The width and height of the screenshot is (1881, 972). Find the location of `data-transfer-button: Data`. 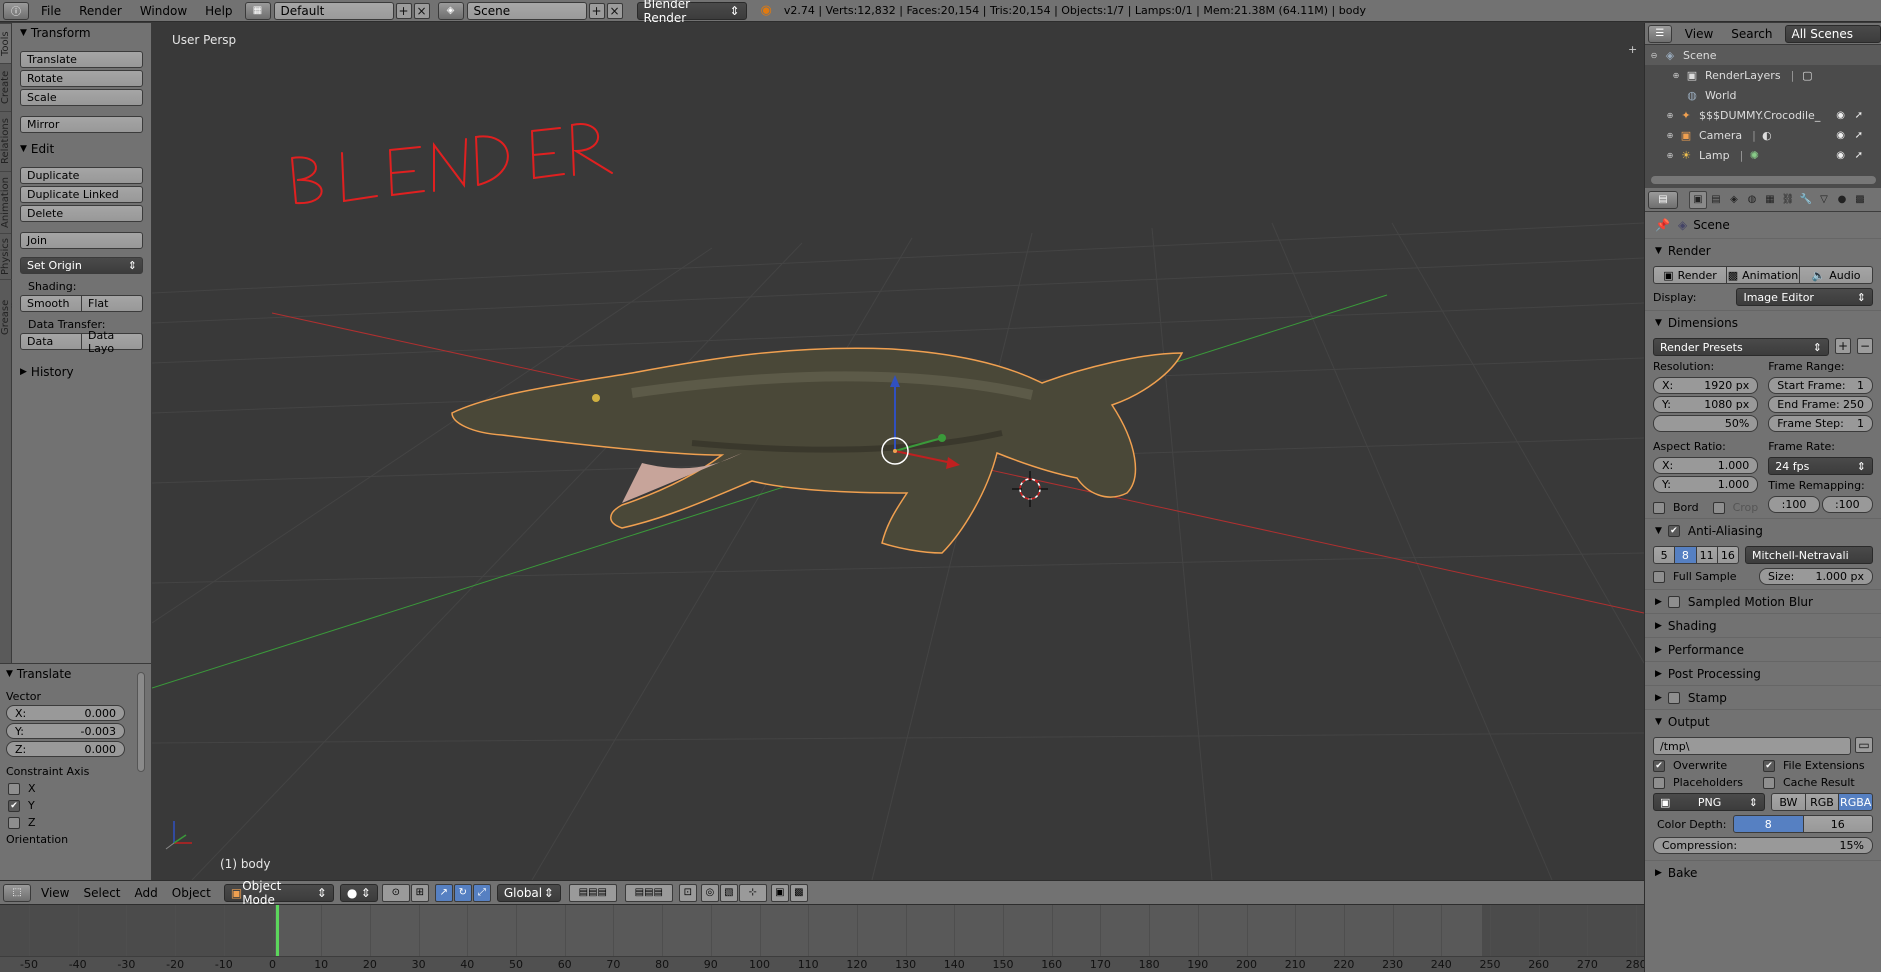

data-transfer-button: Data is located at coordinates (51, 341).